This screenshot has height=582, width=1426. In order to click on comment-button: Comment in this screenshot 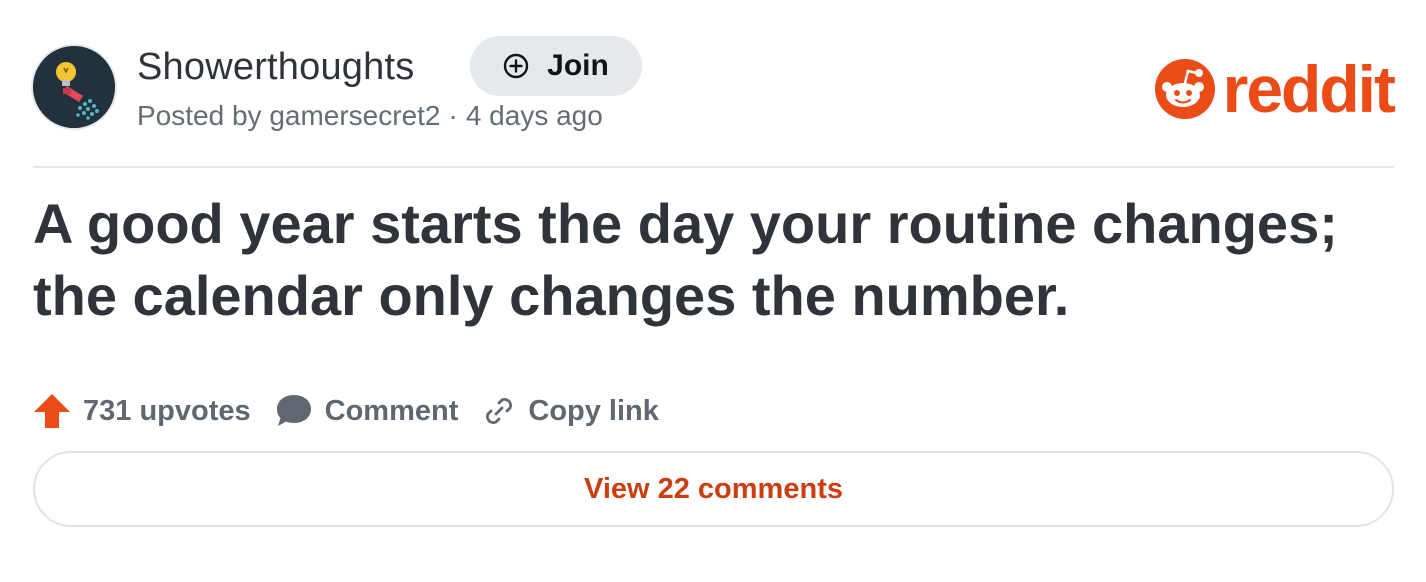, I will do `click(367, 411)`.